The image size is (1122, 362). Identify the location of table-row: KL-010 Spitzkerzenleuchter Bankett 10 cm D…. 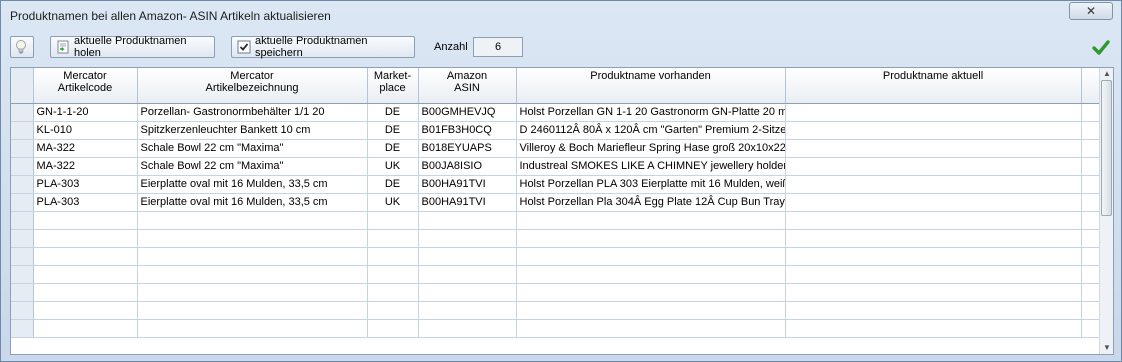
(556, 130).